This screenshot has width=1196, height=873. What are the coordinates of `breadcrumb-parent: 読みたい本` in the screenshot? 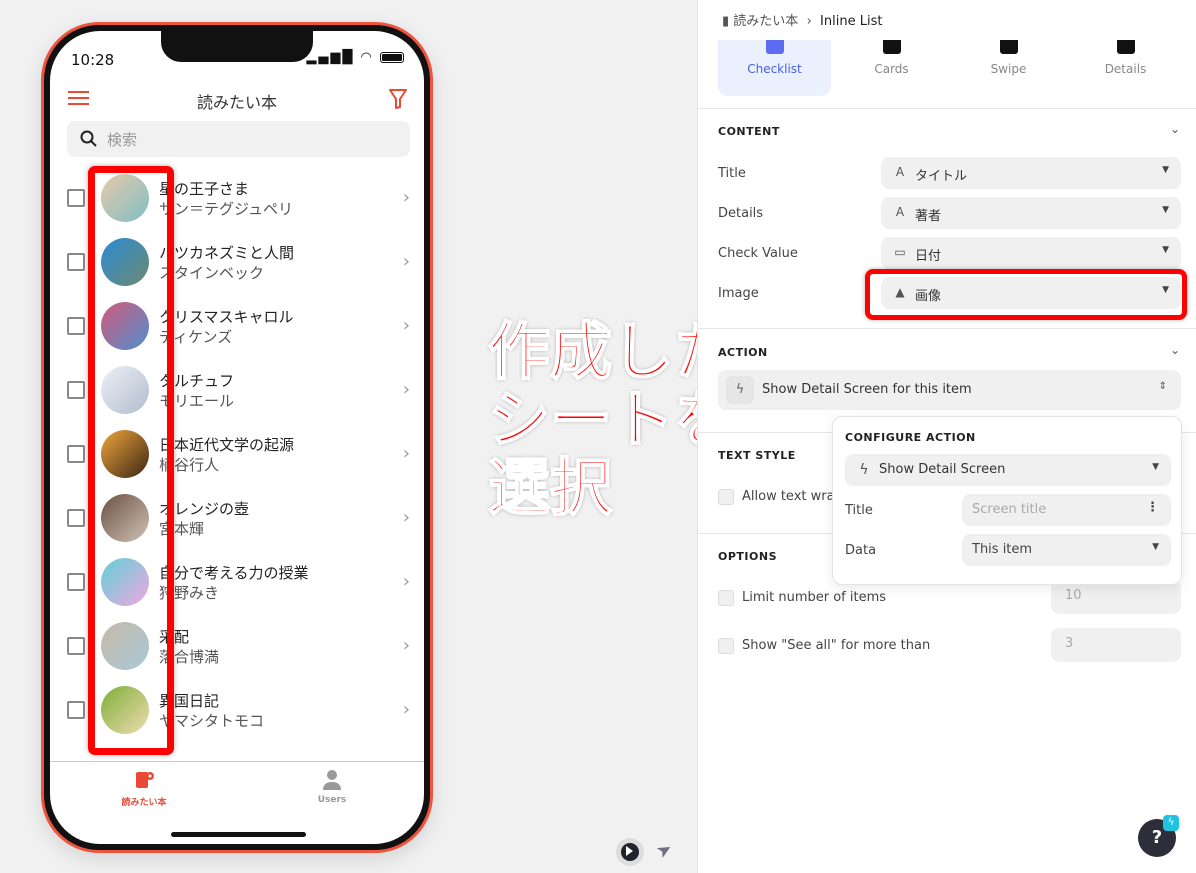 It's located at (765, 21).